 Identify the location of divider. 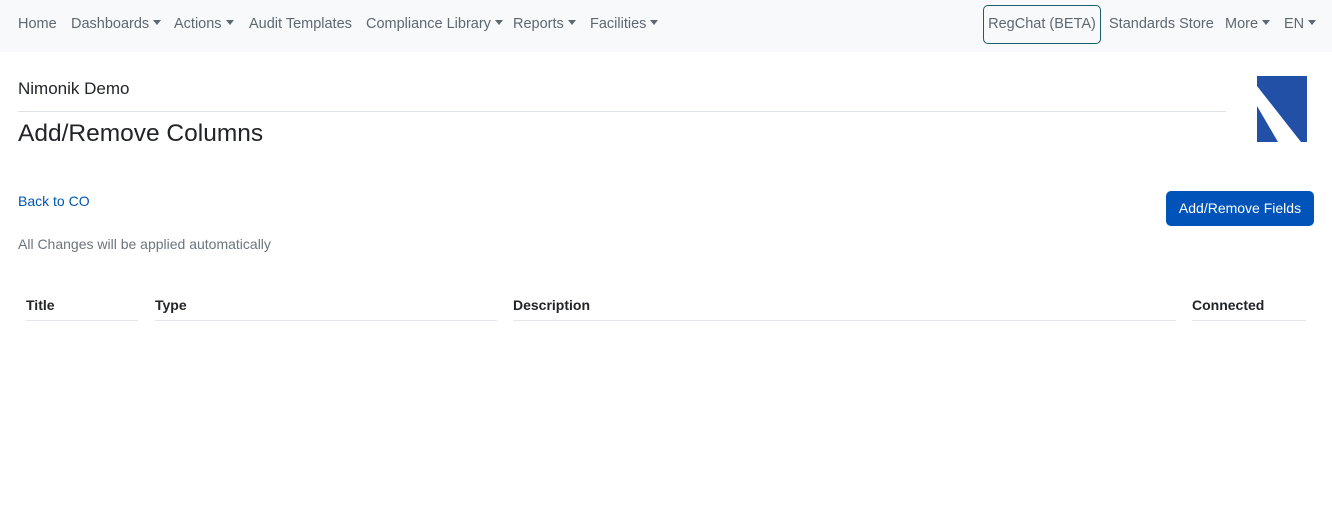
(622, 111).